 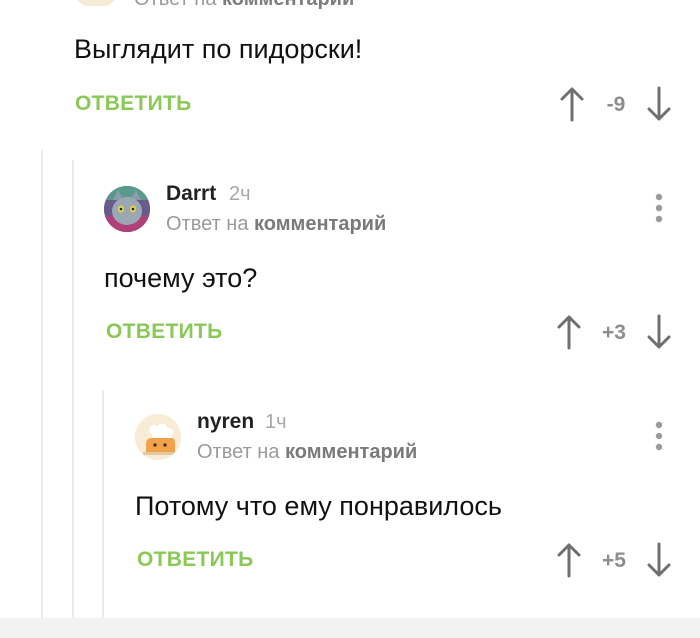 I want to click on comment-3-text: Потому что ему понравилось, so click(x=318, y=506).